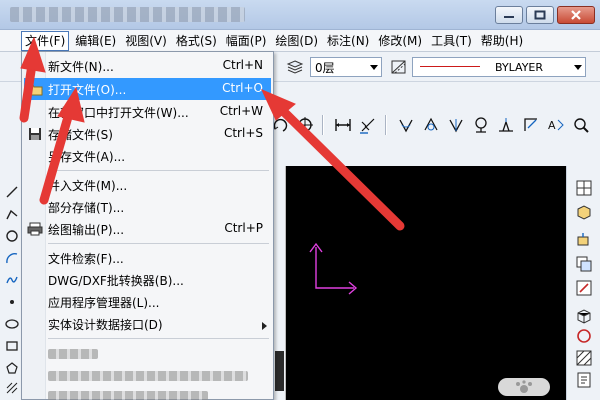  I want to click on linetype-select: BYLAYER, so click(499, 67).